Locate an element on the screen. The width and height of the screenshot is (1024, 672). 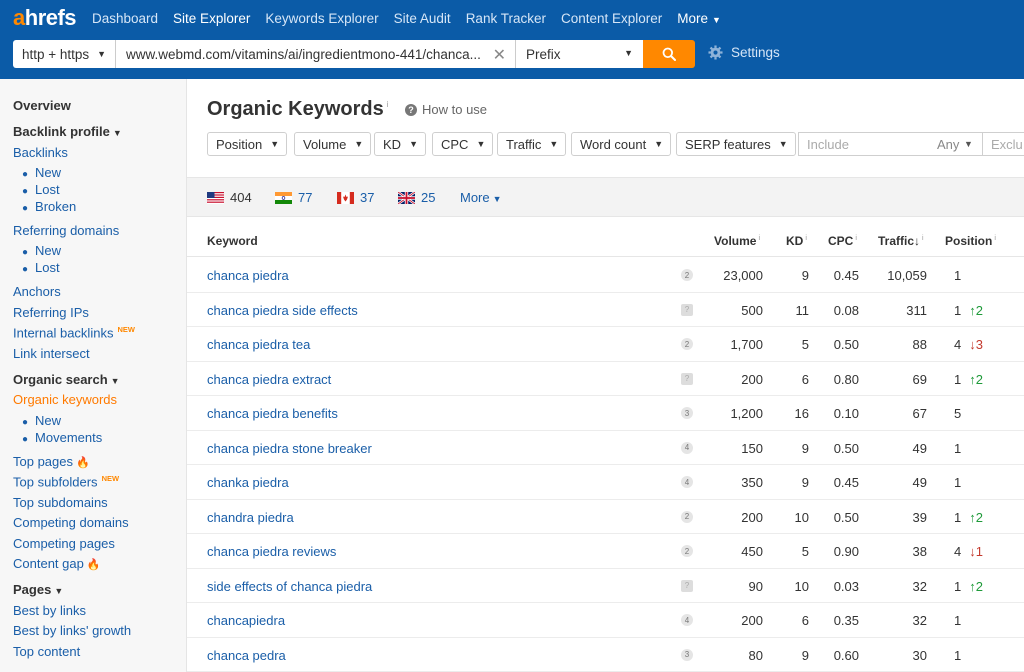
col-keyword: Keyword is located at coordinates (232, 241).